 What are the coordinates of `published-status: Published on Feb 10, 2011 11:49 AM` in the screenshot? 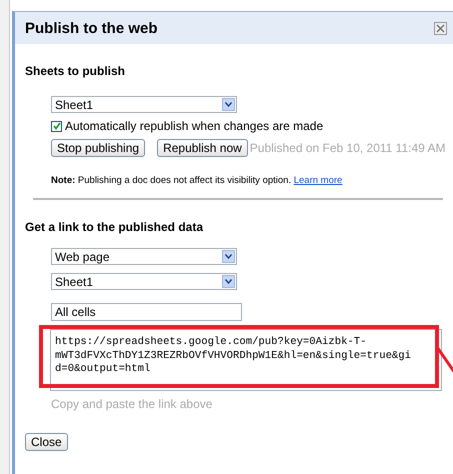 It's located at (348, 148).